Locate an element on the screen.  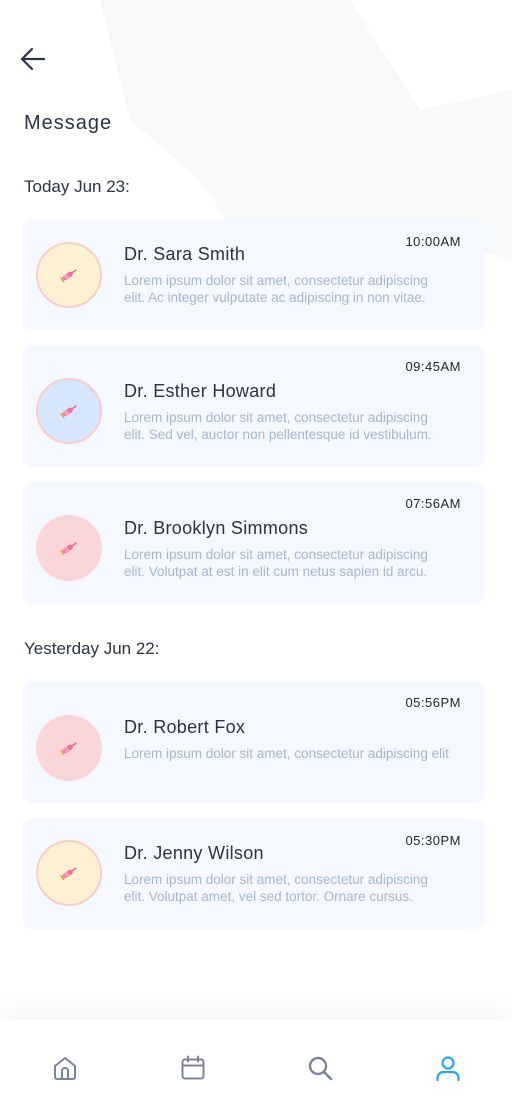
page-title: Message is located at coordinates (68, 123).